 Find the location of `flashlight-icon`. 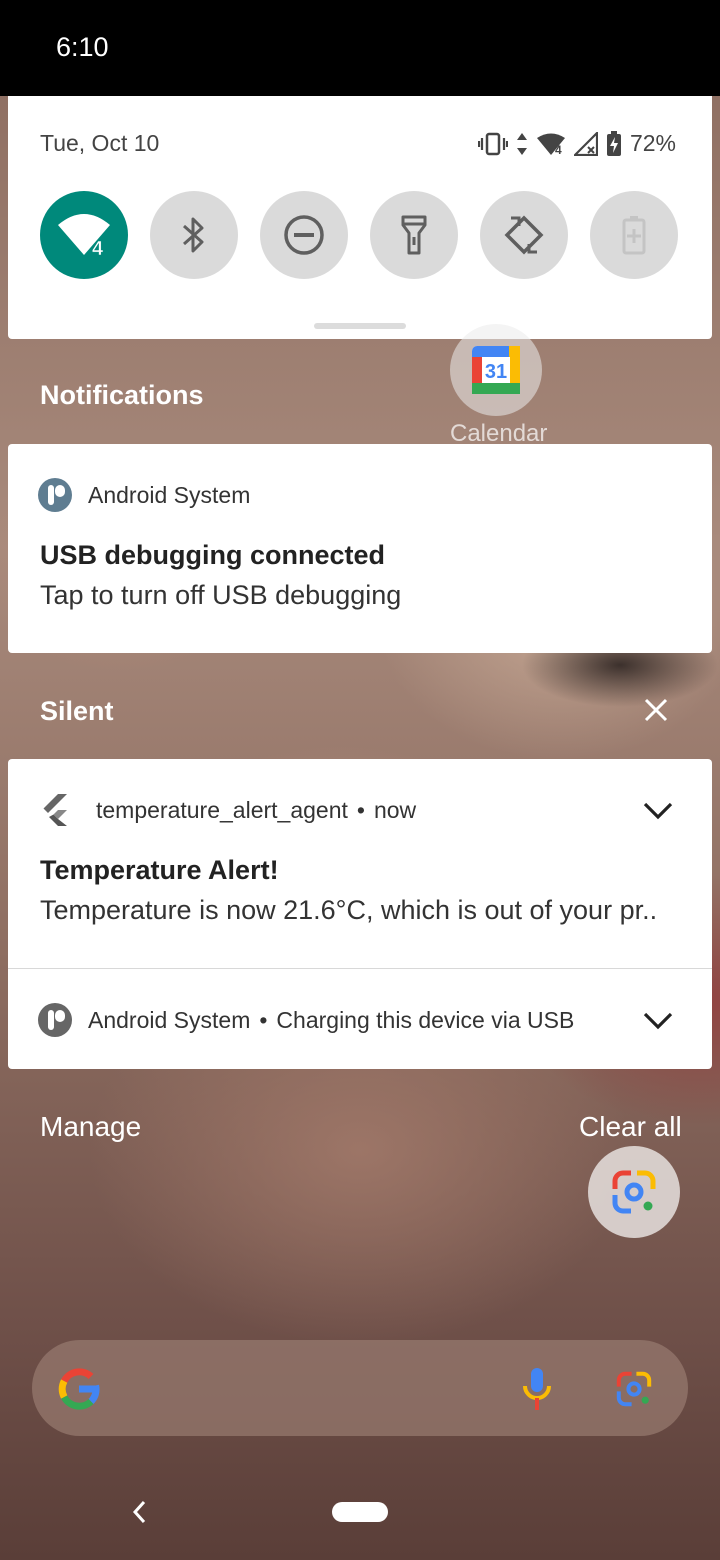

flashlight-icon is located at coordinates (414, 235).